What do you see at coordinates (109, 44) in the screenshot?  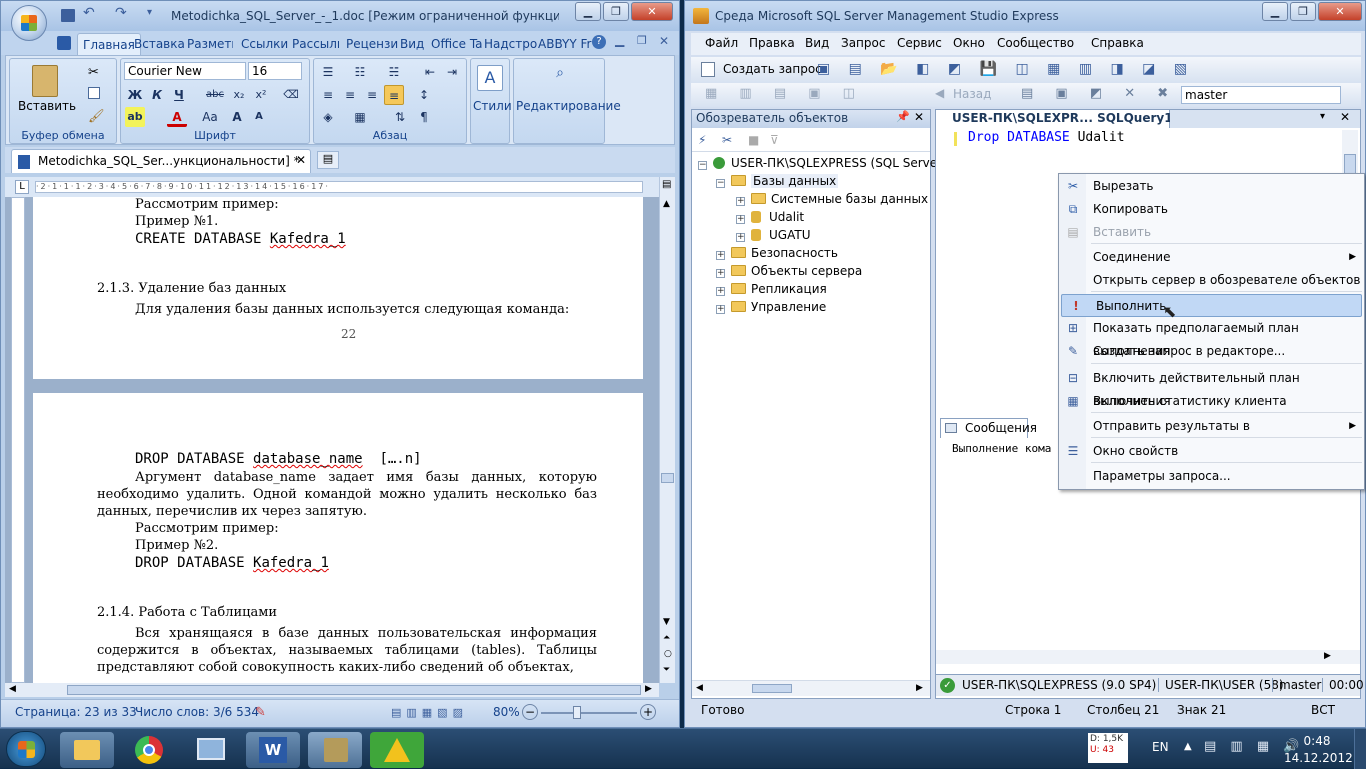 I see `tab-home: Главная` at bounding box center [109, 44].